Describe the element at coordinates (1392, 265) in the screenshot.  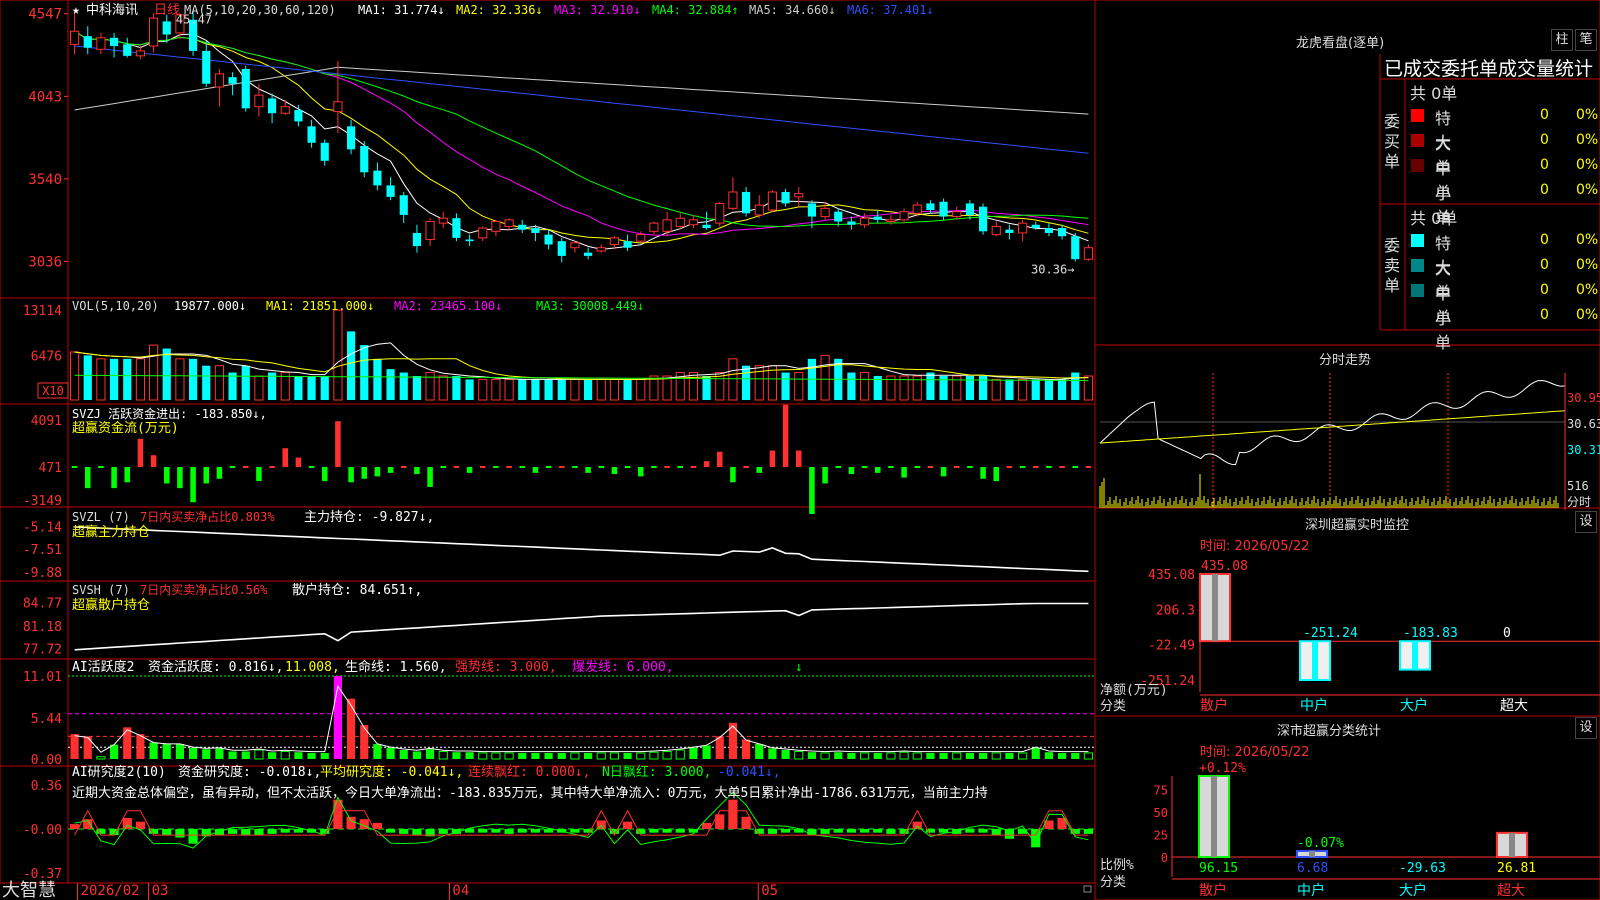
I see `sell-side-label: 委卖单` at that location.